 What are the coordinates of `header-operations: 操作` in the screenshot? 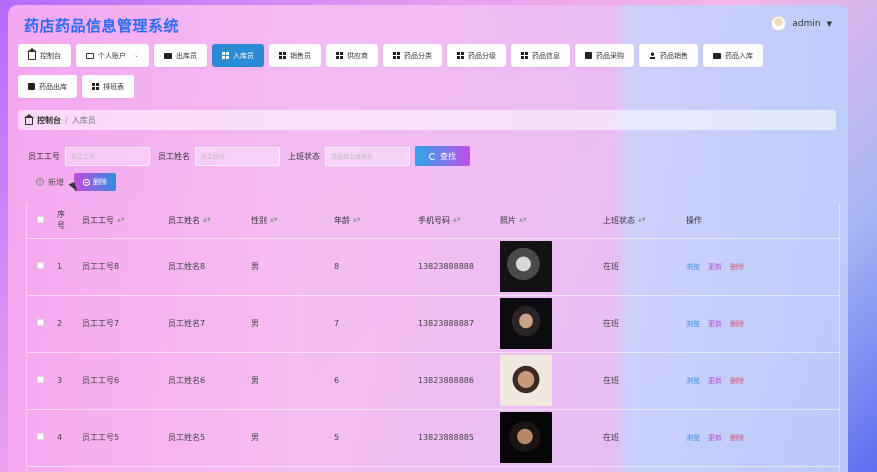 It's located at (762, 221).